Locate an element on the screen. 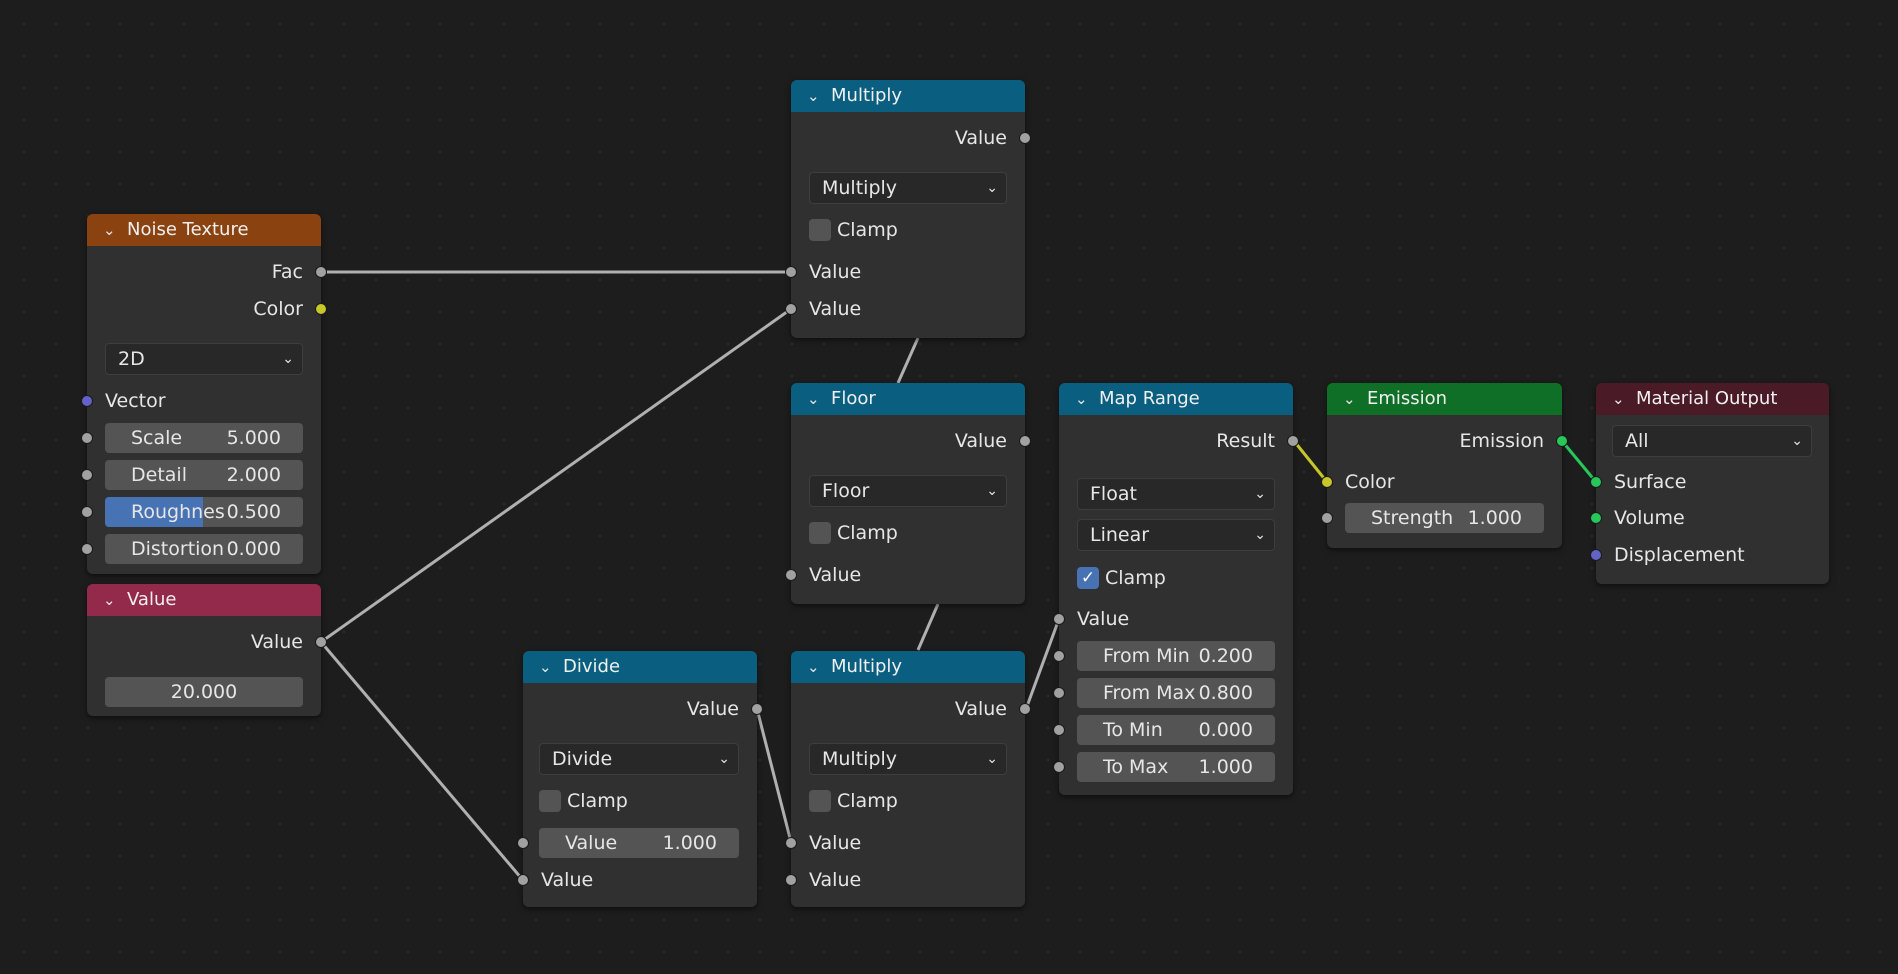 The width and height of the screenshot is (1898, 974). strength-field: Strength 1.000 is located at coordinates (1444, 518).